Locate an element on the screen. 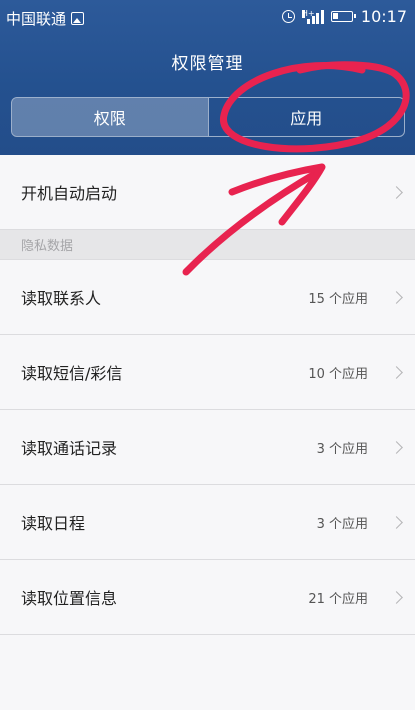 The width and height of the screenshot is (415, 710). list-item-read-sms: 读取短信/彩信 10 个应用 is located at coordinates (207, 372).